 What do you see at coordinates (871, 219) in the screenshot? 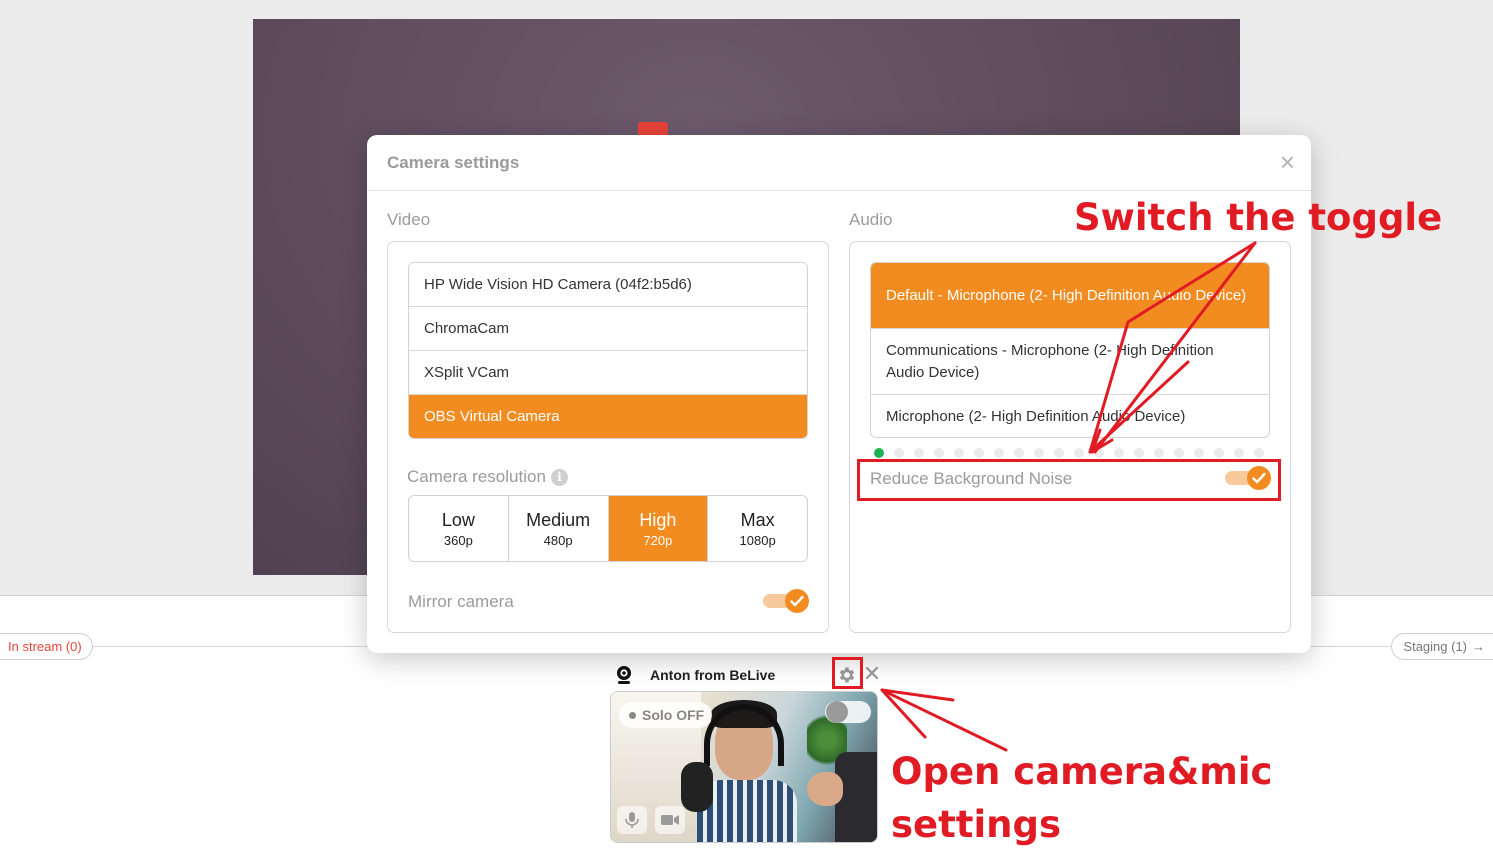
I see `audio-section-label: Audio` at bounding box center [871, 219].